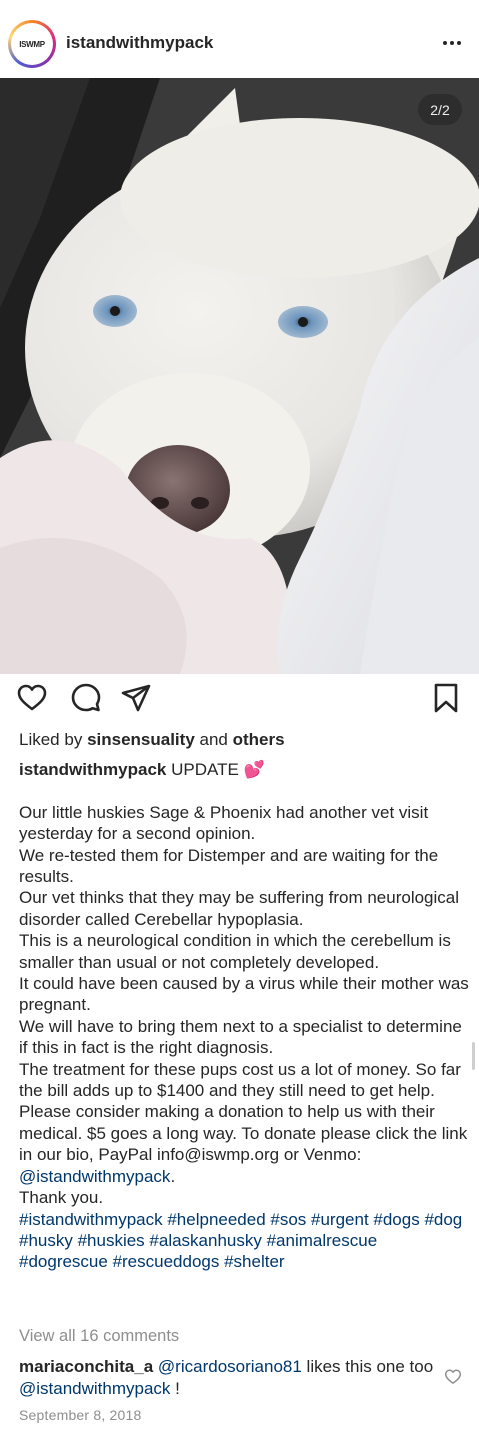 The image size is (479, 1440). Describe the element at coordinates (473, 1056) in the screenshot. I see `scrollbar-thumb` at that location.